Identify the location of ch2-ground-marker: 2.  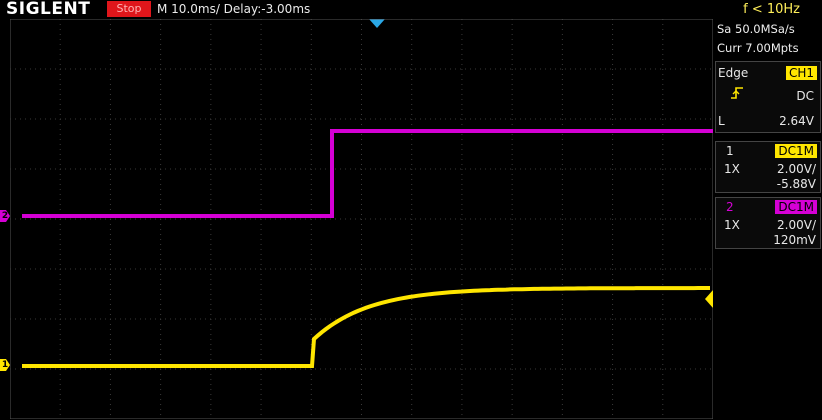
(5, 216).